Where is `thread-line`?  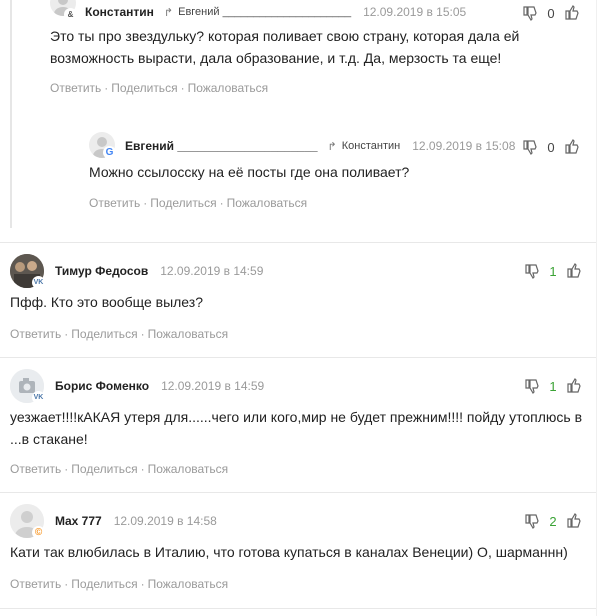 thread-line is located at coordinates (11, 114).